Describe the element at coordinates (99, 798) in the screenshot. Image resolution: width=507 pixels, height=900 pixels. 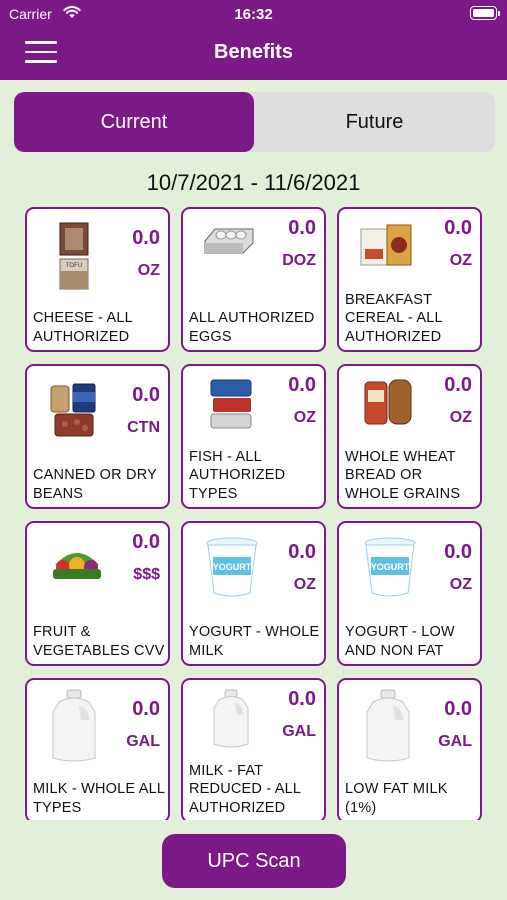
I see `benefit-name: MILK - WHOLE ALL TYPES` at that location.